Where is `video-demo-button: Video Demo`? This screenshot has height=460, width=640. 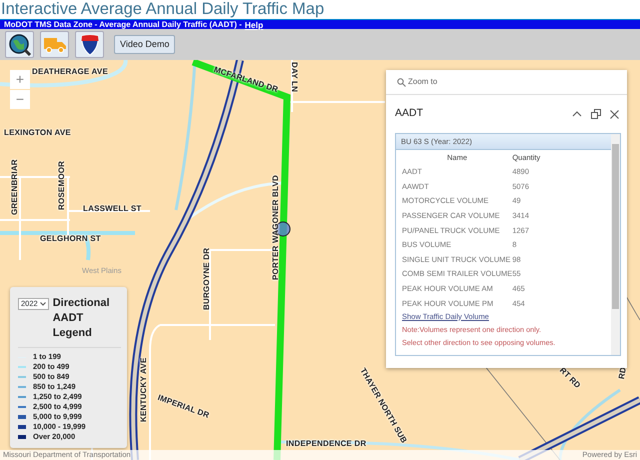 video-demo-button: Video Demo is located at coordinates (145, 44).